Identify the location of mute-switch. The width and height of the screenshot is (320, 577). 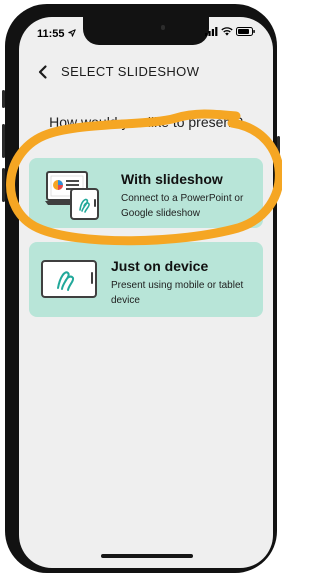
(3, 99).